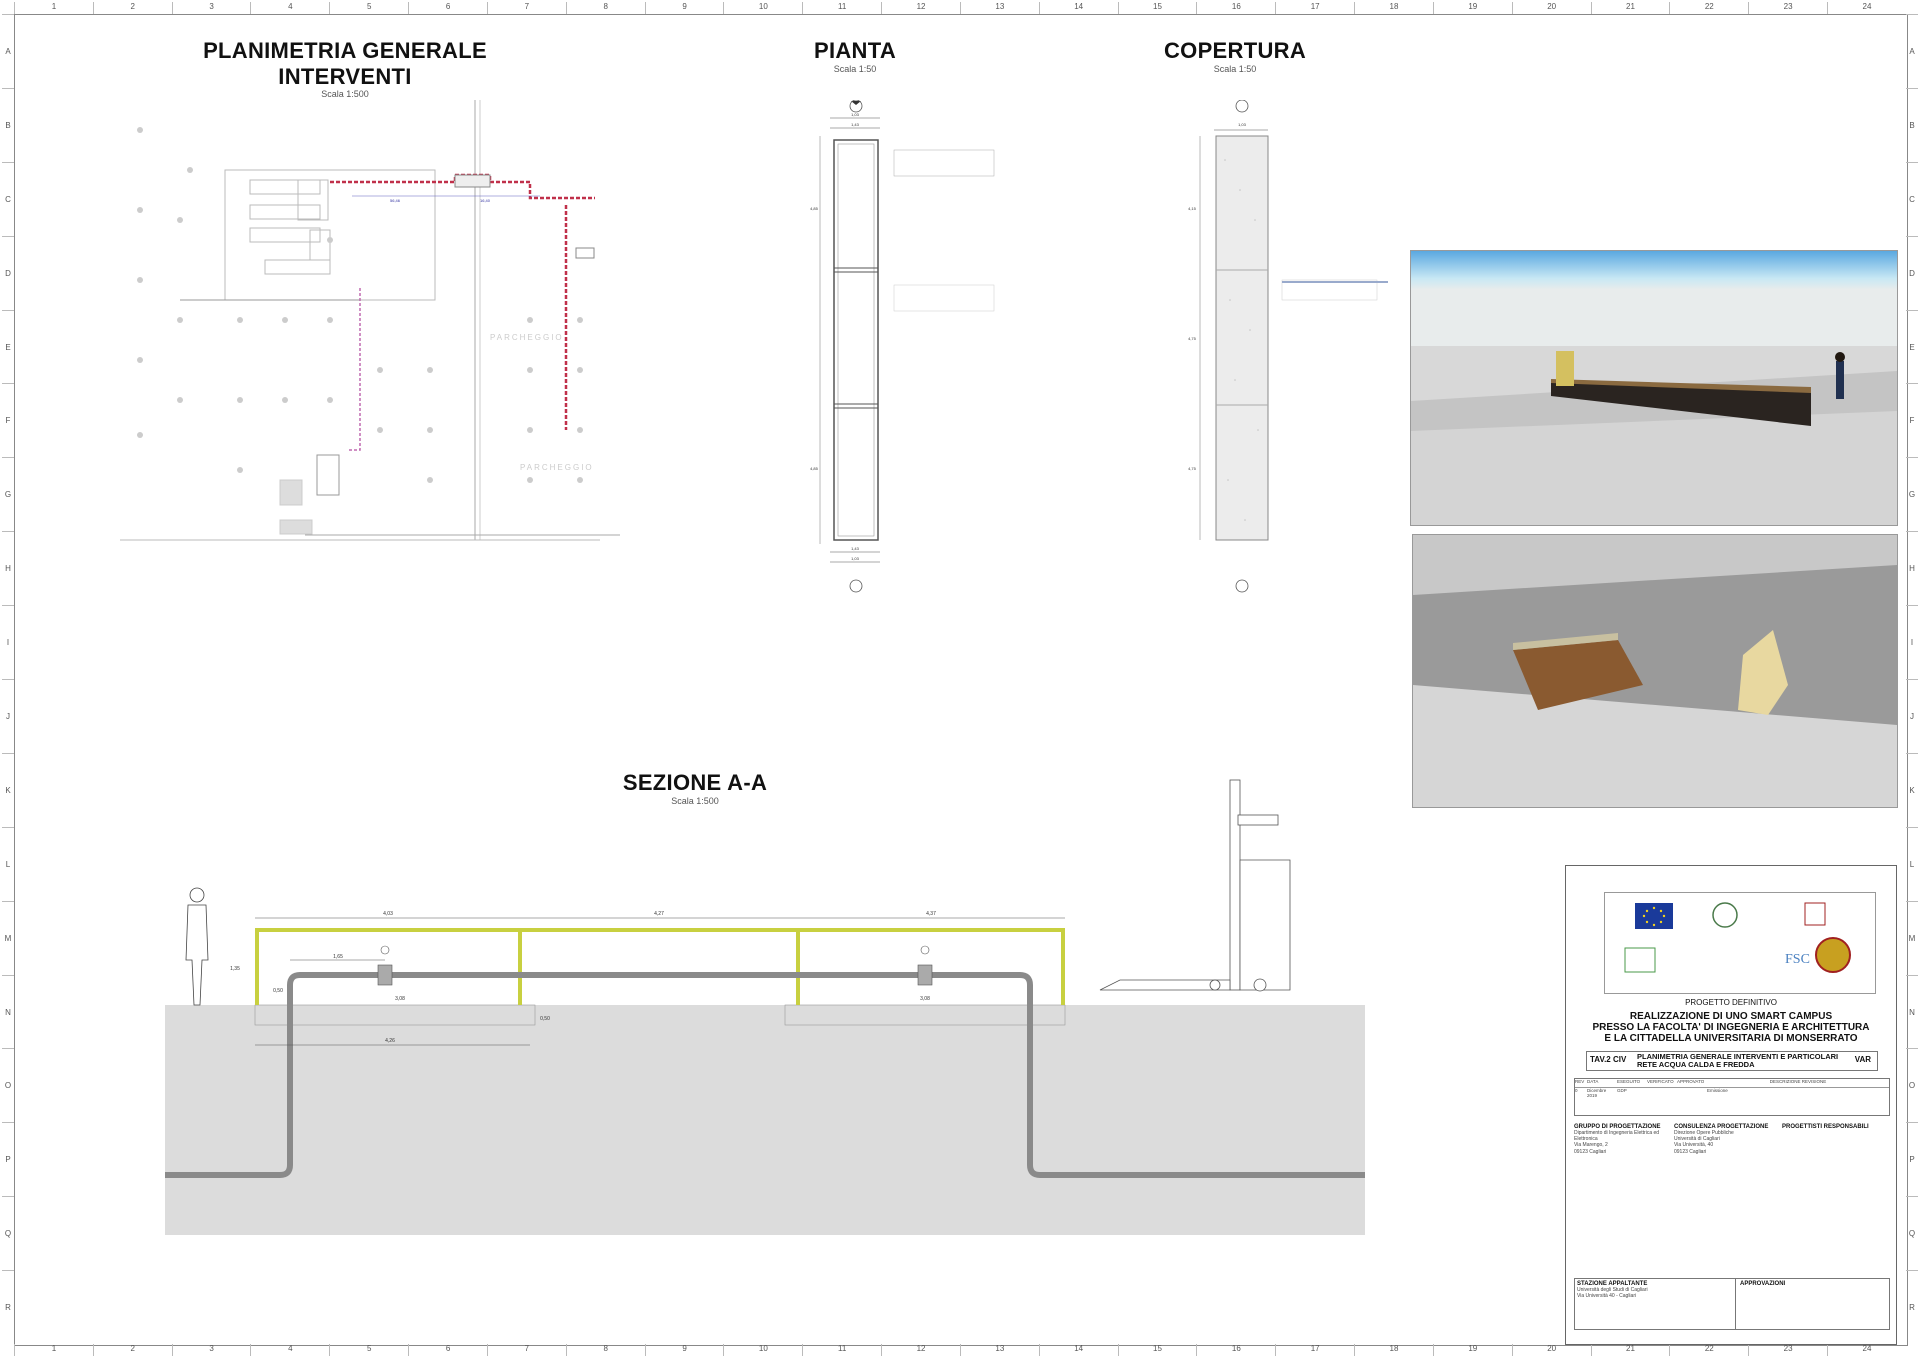 Image resolution: width=1920 pixels, height=1358 pixels. What do you see at coordinates (1840, 380) in the screenshot?
I see `render-person` at bounding box center [1840, 380].